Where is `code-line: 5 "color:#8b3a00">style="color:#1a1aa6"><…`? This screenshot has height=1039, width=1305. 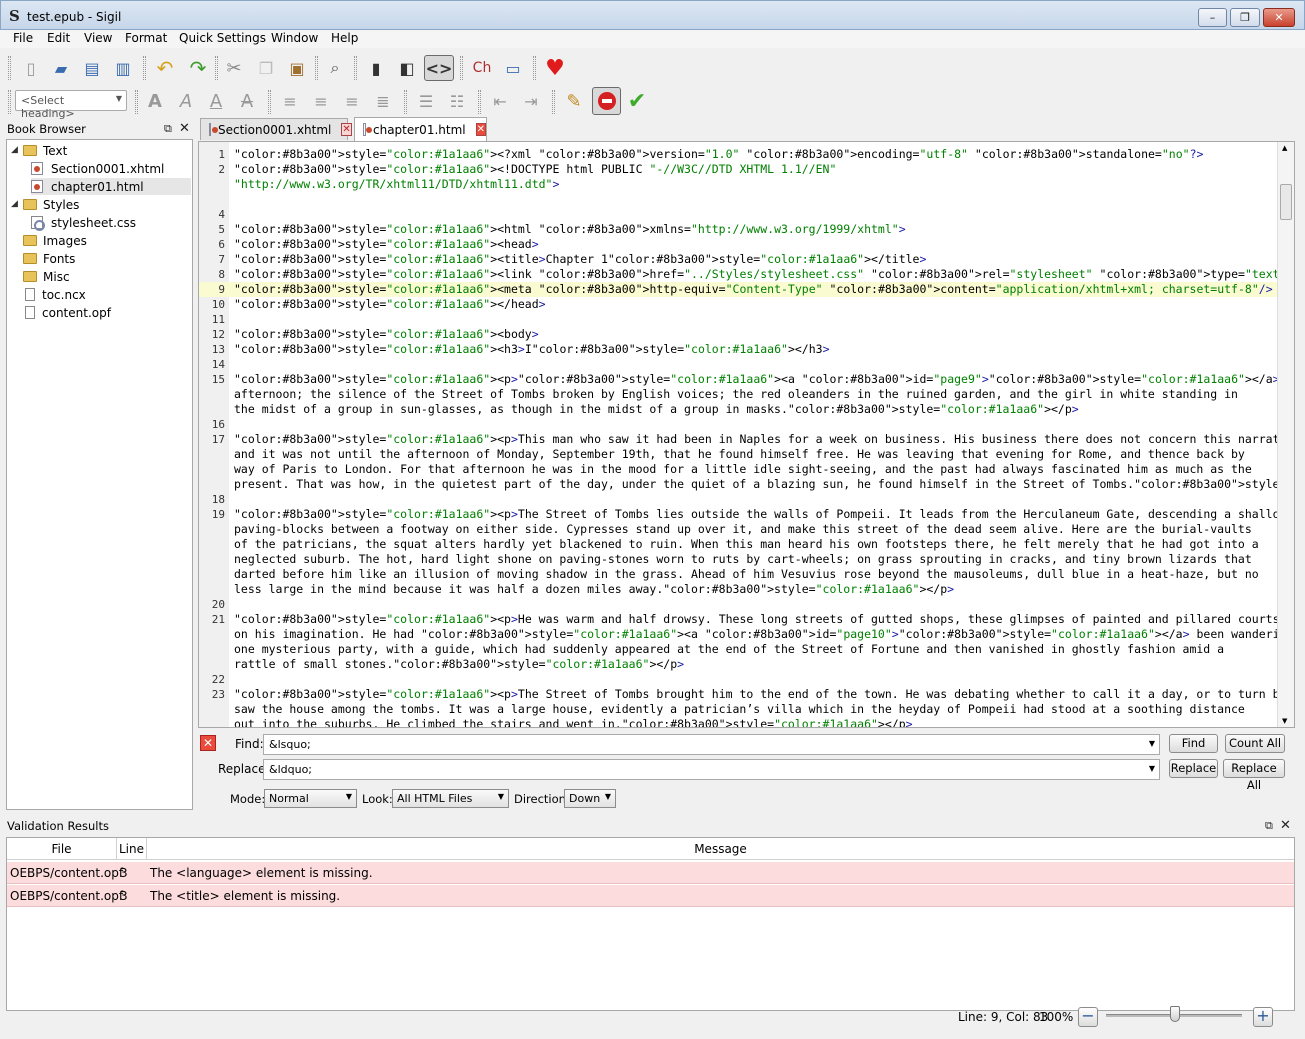
code-line: 5 "color:#8b3a00">style="color:#1a1aa6"><… is located at coordinates (738, 229).